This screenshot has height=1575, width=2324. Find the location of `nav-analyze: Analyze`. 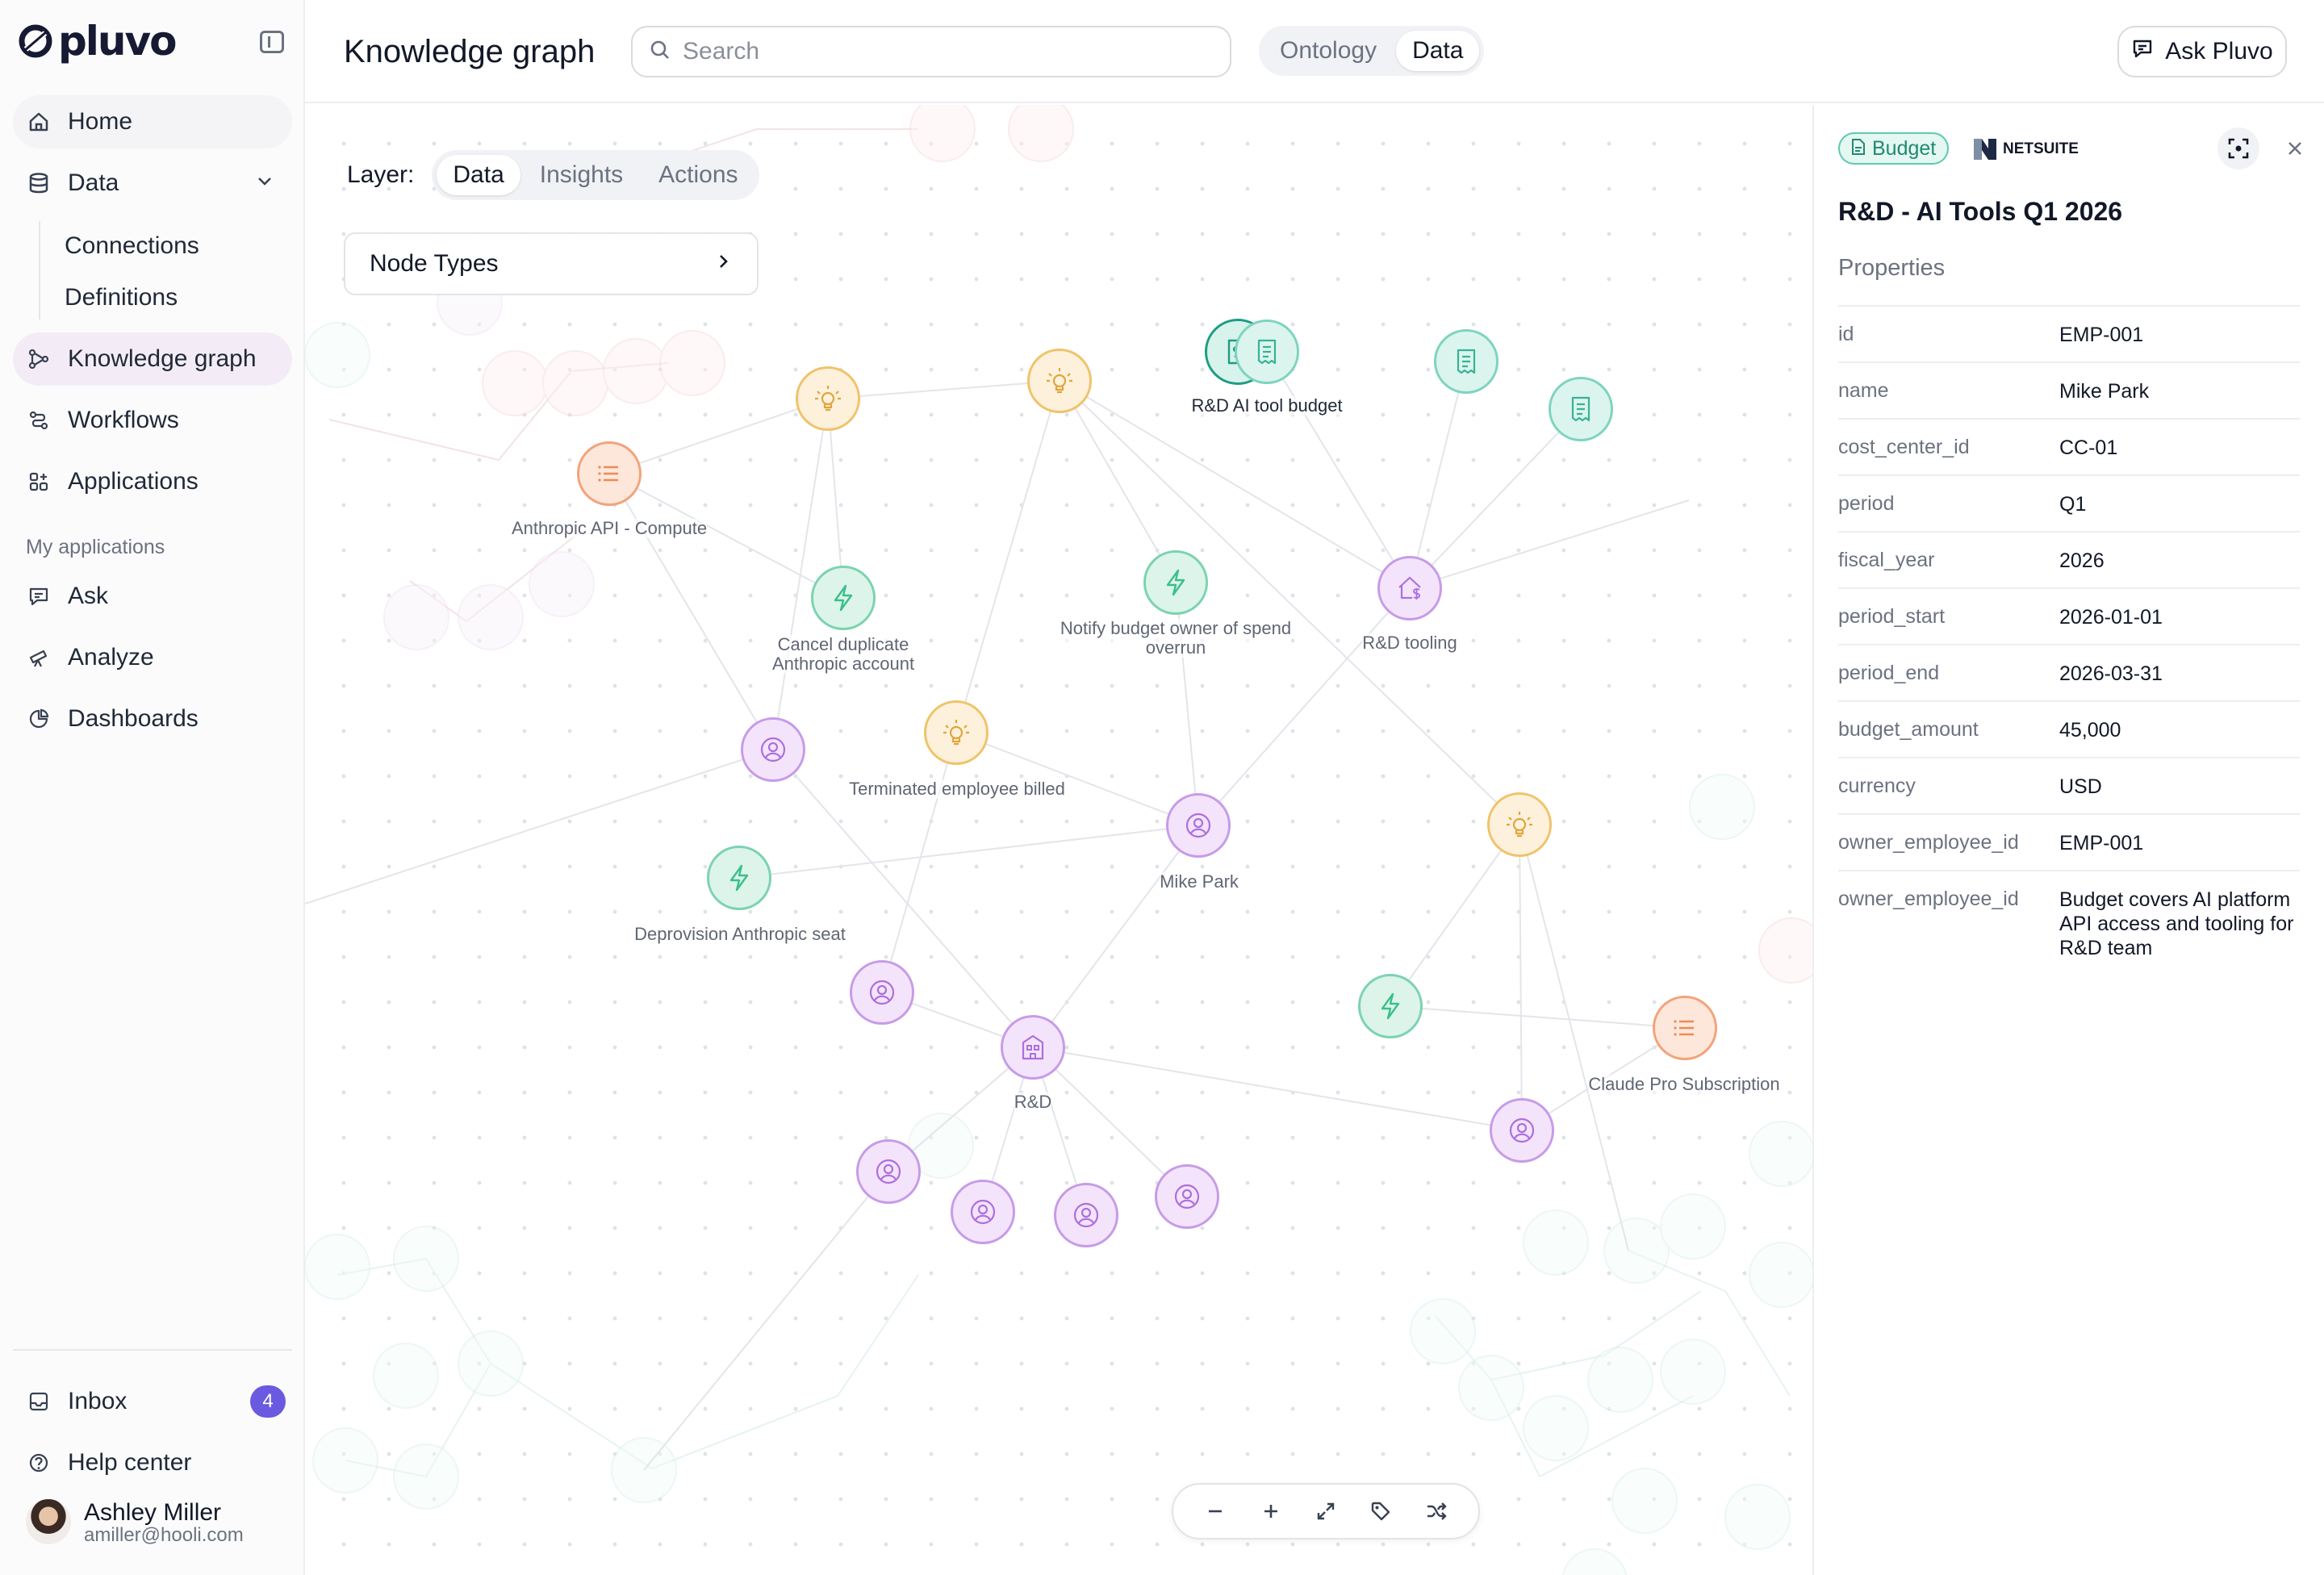

nav-analyze: Analyze is located at coordinates (152, 657).